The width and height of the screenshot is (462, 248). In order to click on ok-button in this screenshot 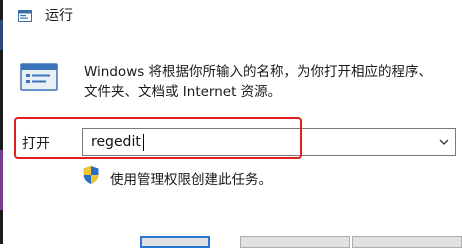, I will do `click(175, 242)`.